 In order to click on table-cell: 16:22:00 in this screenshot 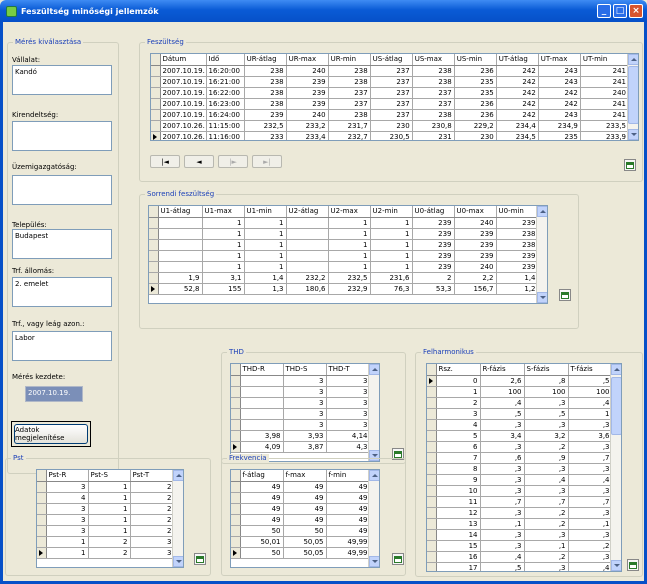, I will do `click(225, 93)`.